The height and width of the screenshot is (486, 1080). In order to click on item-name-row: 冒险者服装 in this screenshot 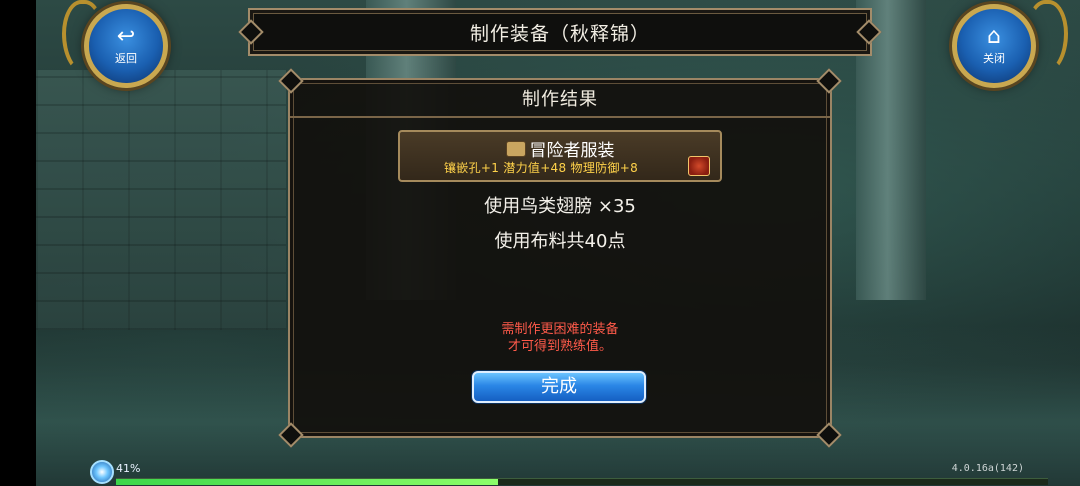, I will do `click(560, 148)`.